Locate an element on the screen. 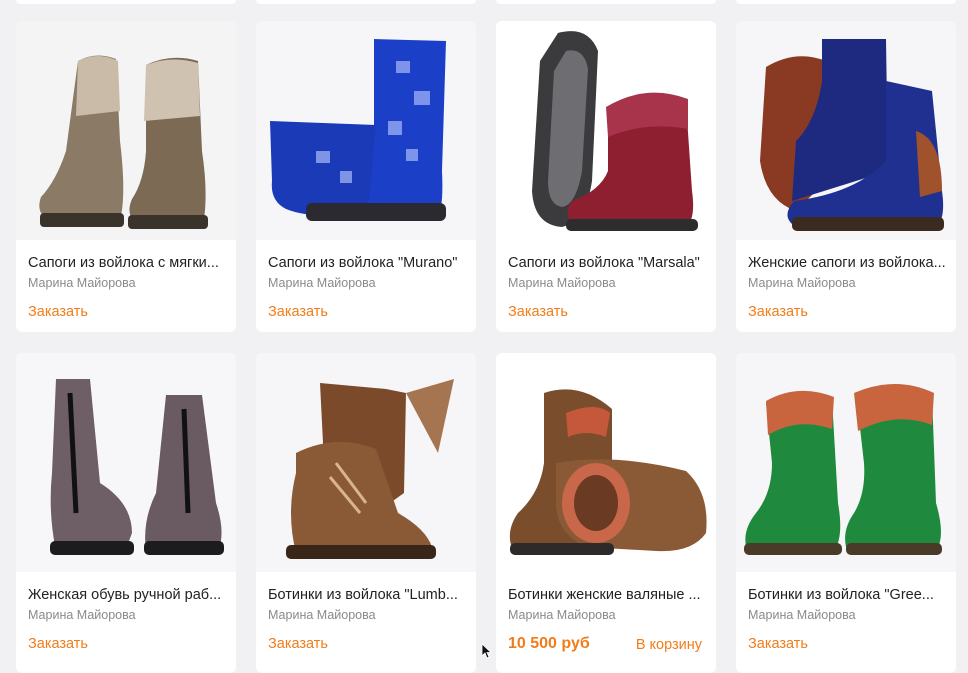 This screenshot has height=673, width=968. mouse-cursor-icon is located at coordinates (487, 651).